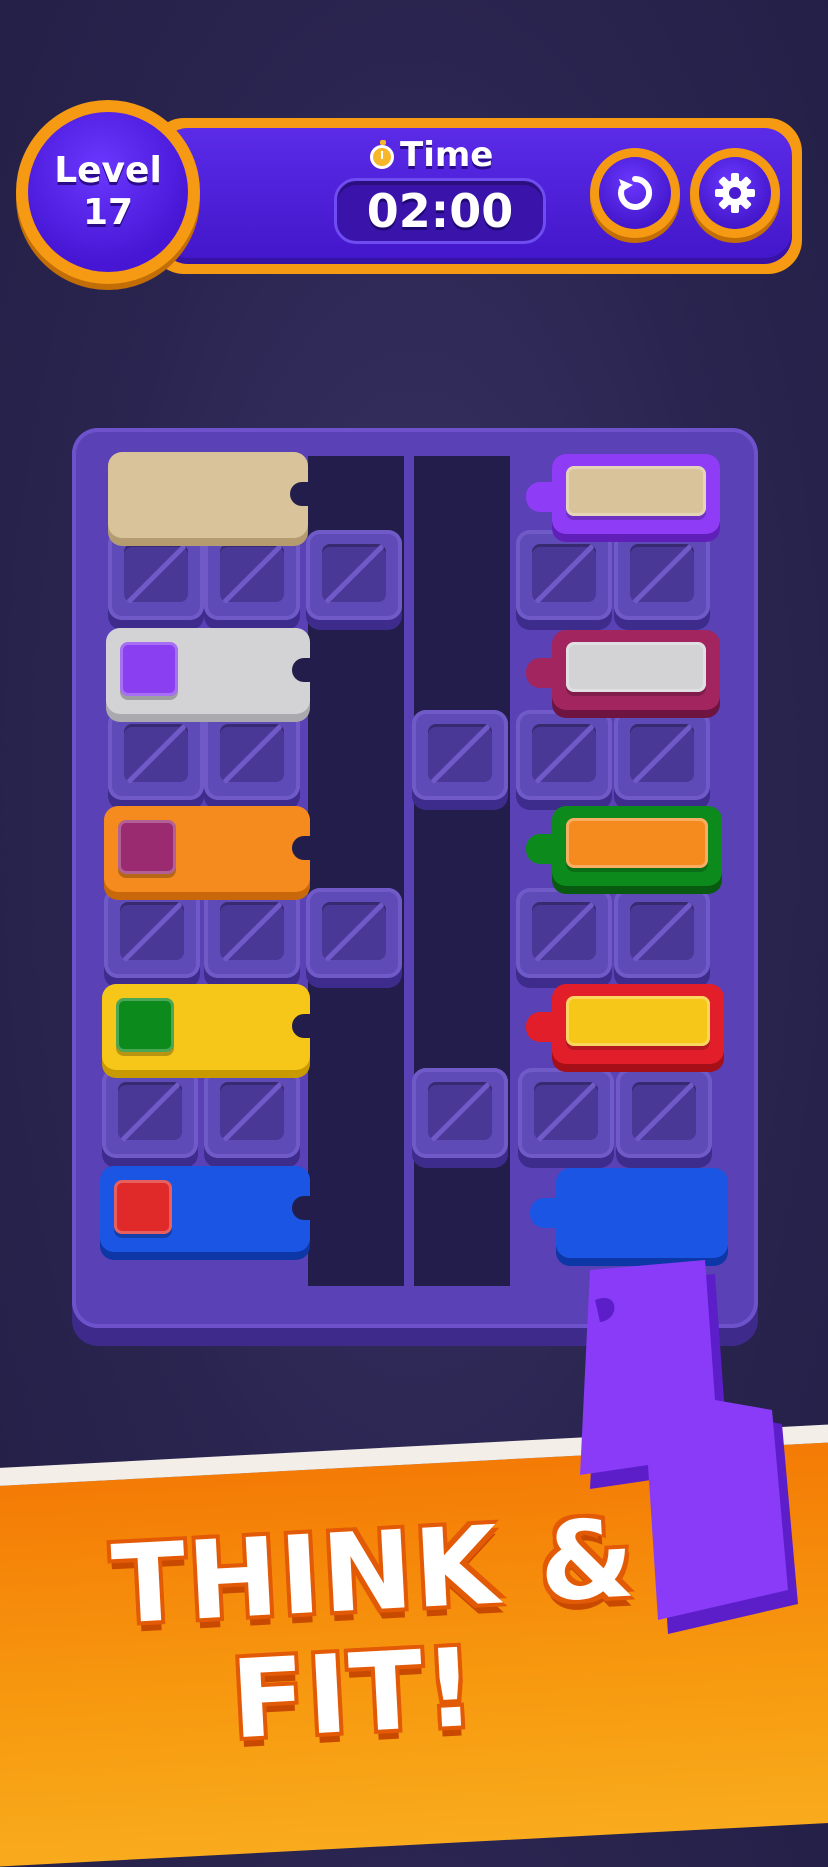 Image resolution: width=828 pixels, height=1867 pixels. What do you see at coordinates (636, 491) in the screenshot?
I see `block-inner-beige` at bounding box center [636, 491].